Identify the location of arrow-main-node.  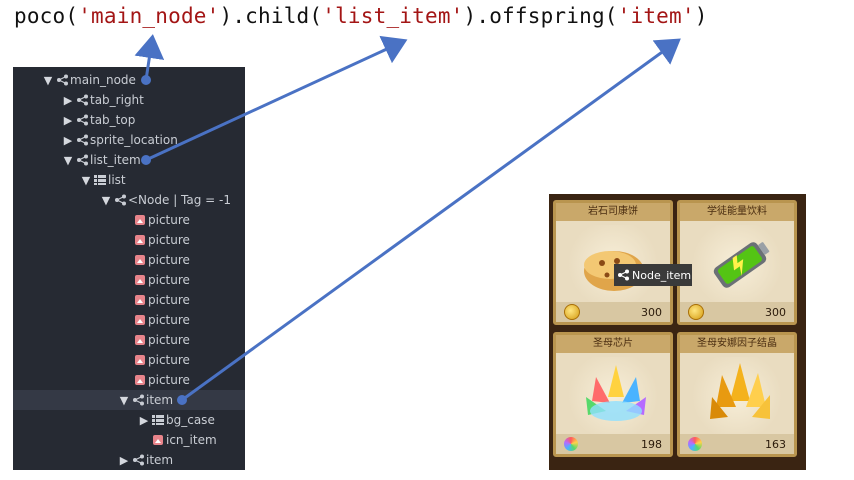
(149, 59).